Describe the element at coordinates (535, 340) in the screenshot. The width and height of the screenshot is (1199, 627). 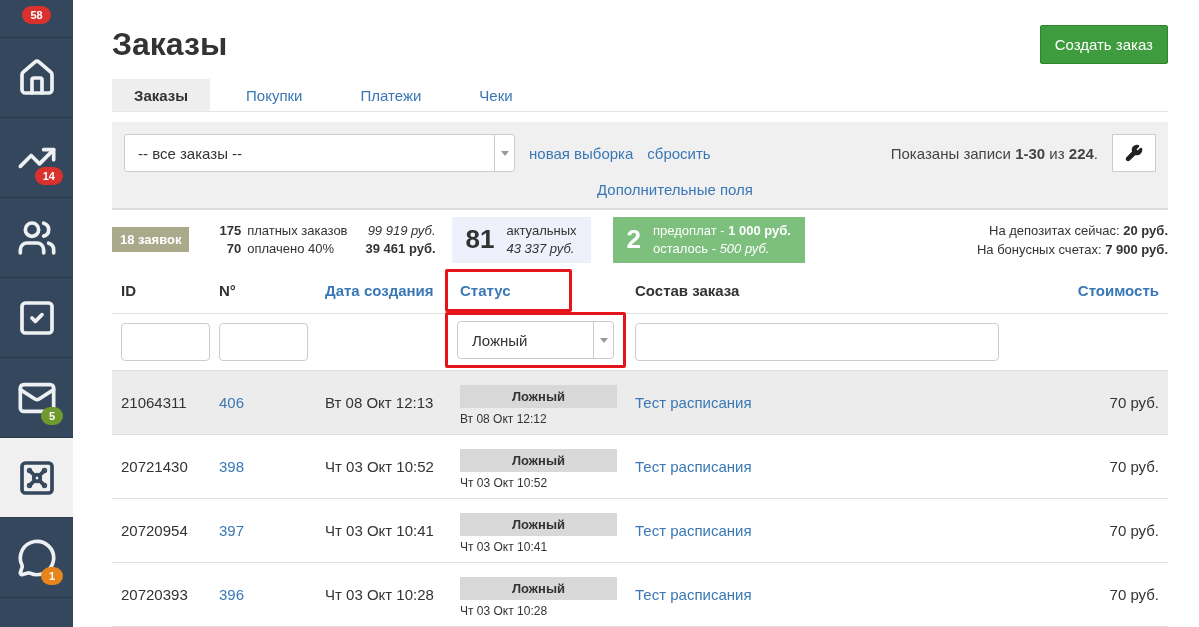
I see `status-select: Ложный` at that location.